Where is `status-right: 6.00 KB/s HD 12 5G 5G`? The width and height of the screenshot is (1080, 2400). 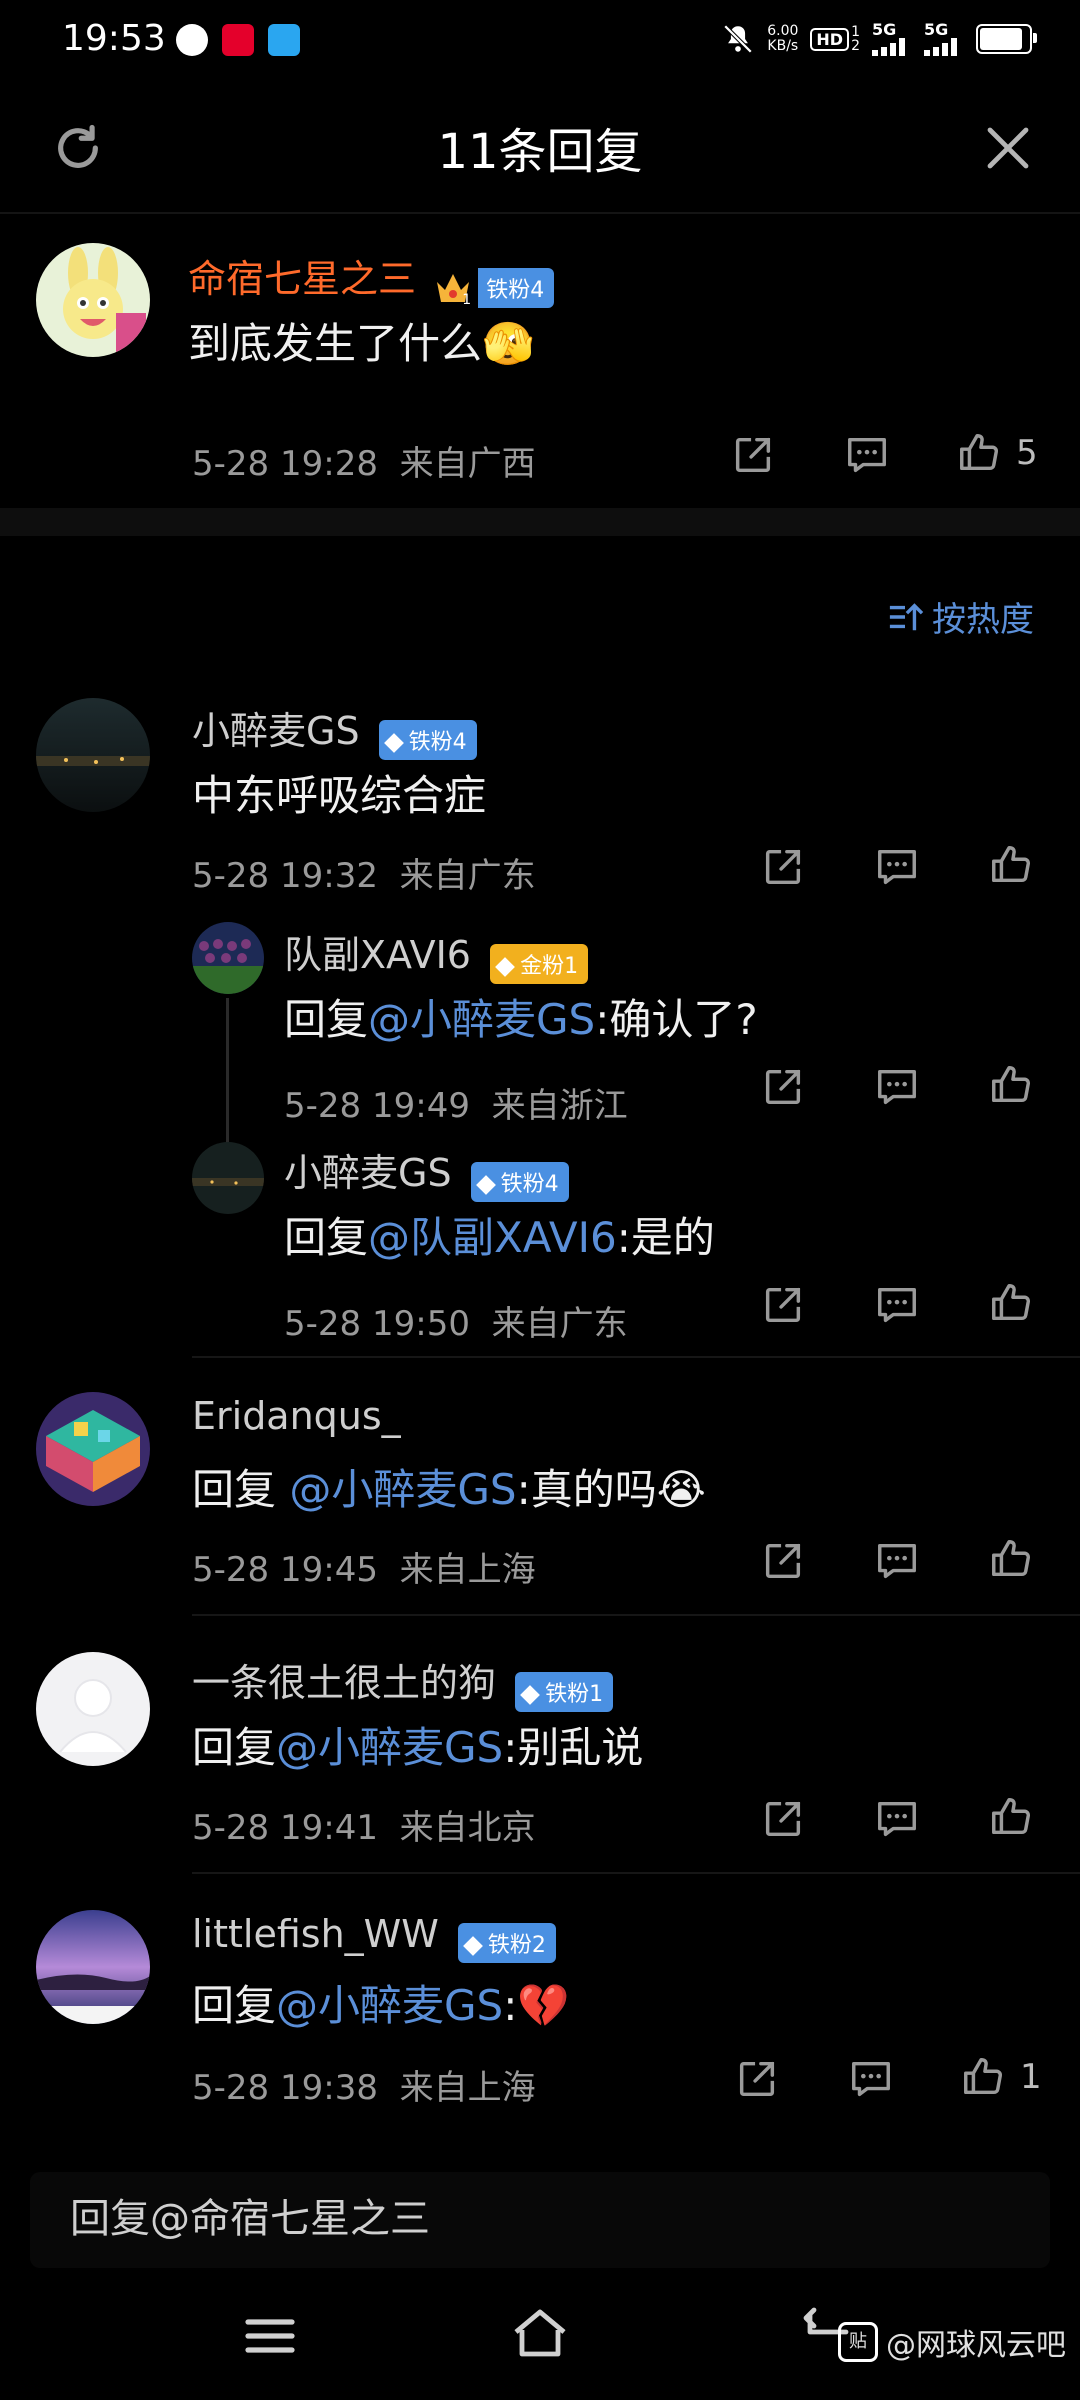
status-right: 6.00 KB/s HD 12 5G 5G is located at coordinates (879, 39).